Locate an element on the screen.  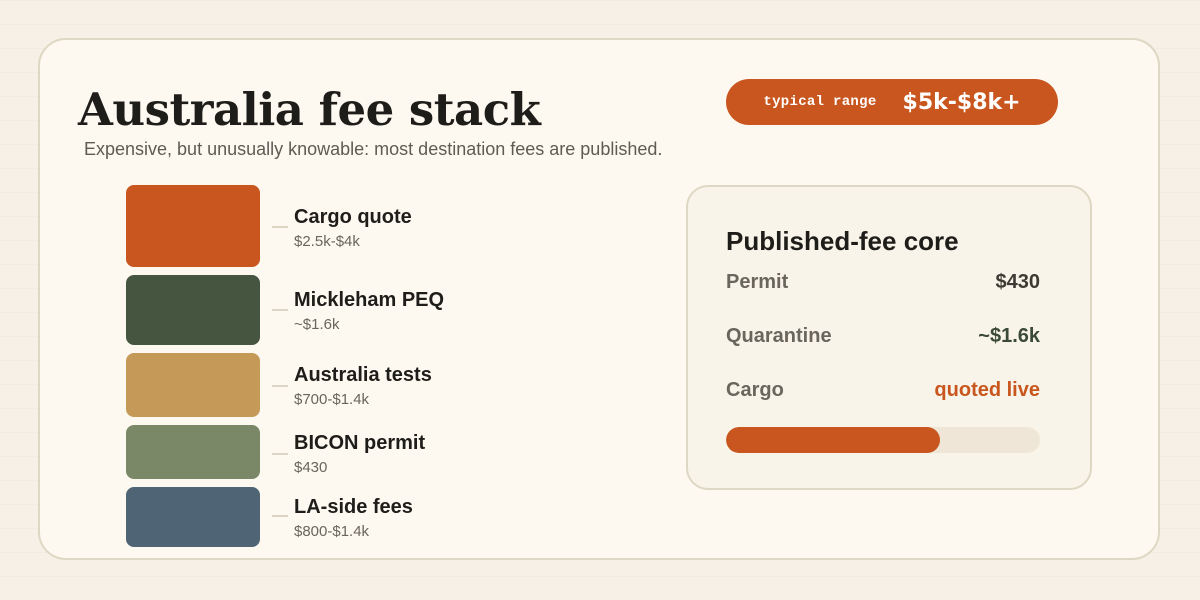
stack-item-la-side-fees: LA-side fees $800-$1.4k is located at coordinates (386, 518).